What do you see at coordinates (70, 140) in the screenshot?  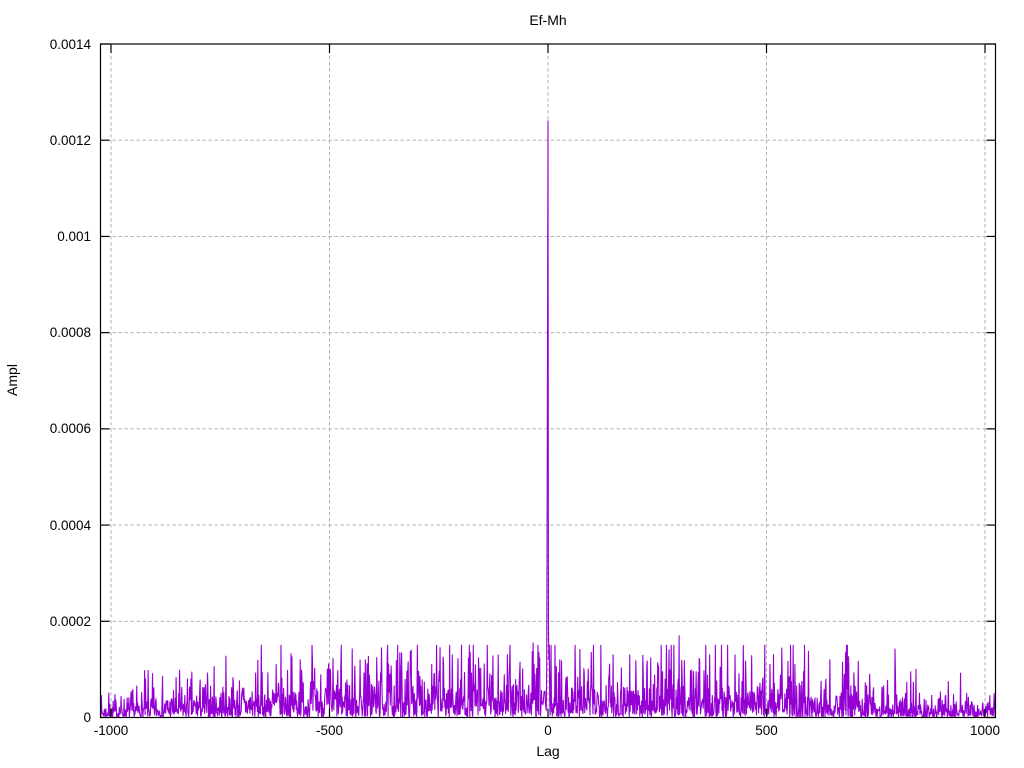 I see `y-tick-label: 0.0012` at bounding box center [70, 140].